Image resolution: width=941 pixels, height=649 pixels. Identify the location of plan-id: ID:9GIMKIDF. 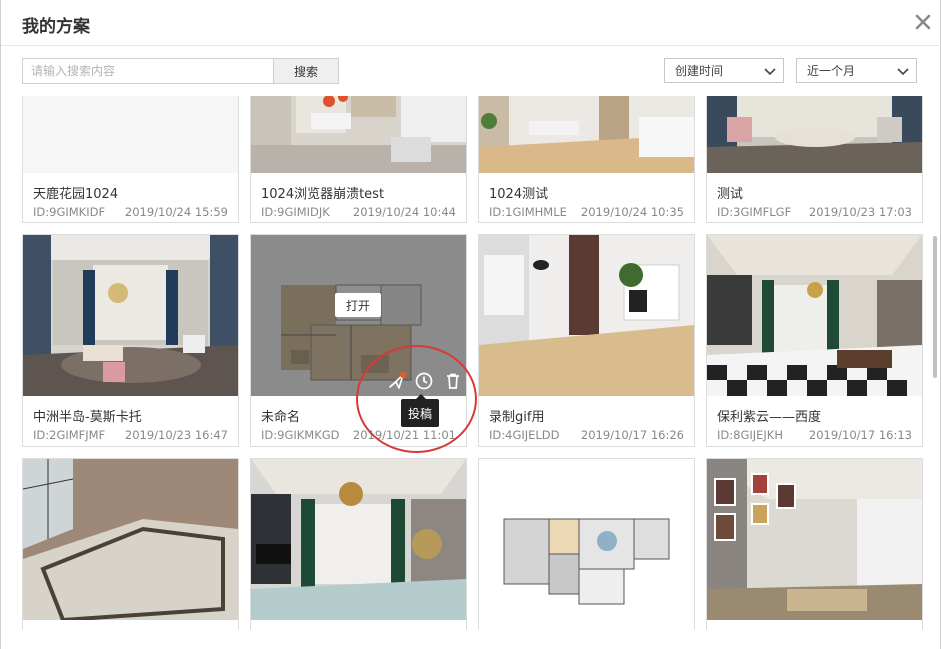
(69, 212).